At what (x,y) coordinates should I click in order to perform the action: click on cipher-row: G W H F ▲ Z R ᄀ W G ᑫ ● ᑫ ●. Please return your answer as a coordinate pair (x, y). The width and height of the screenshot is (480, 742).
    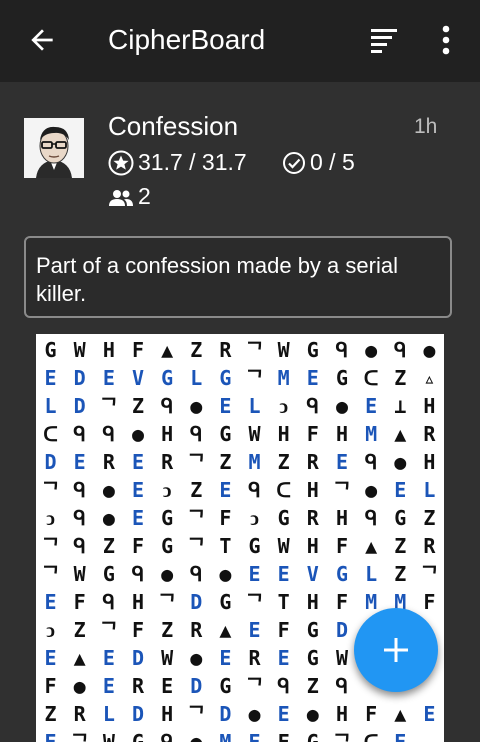
    Looking at the image, I should click on (240, 350).